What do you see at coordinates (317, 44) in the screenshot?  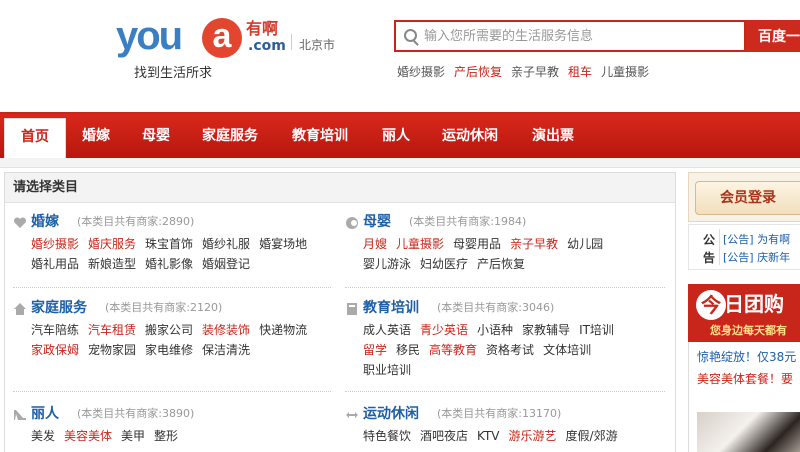 I see `city-selector: 北京市` at bounding box center [317, 44].